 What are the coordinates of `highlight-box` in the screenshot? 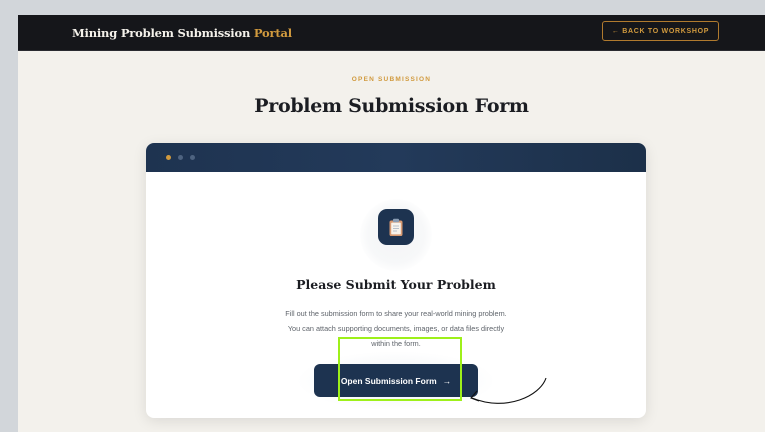 It's located at (400, 369).